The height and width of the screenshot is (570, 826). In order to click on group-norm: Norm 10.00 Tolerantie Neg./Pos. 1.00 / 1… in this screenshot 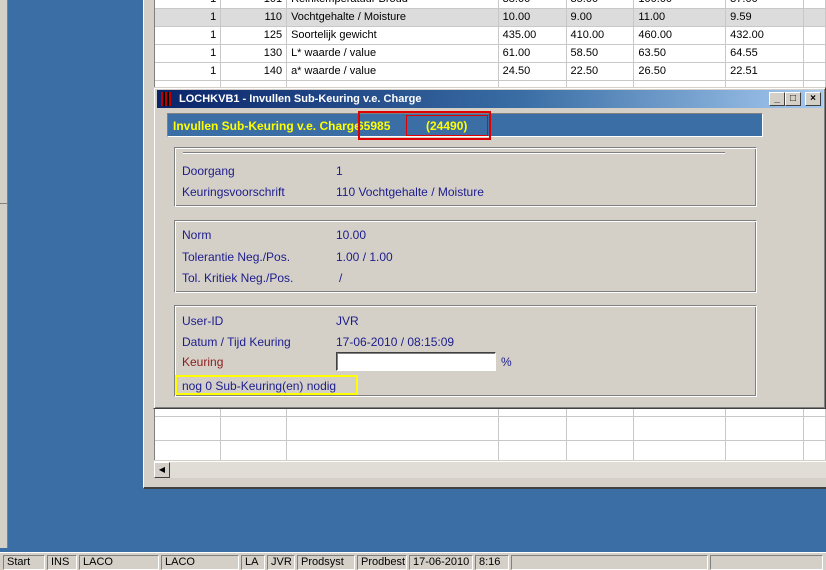, I will do `click(465, 256)`.